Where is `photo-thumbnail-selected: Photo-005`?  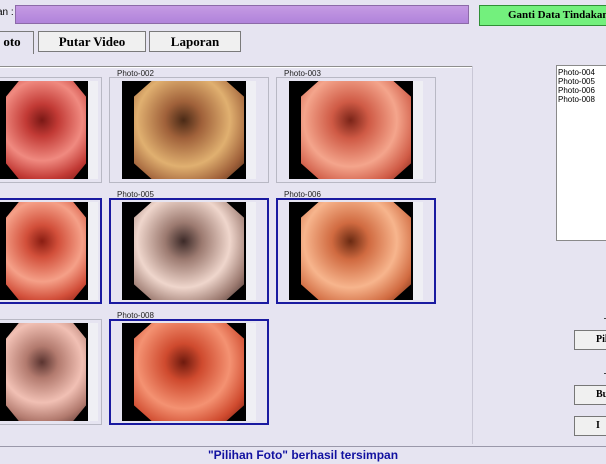 photo-thumbnail-selected: Photo-005 is located at coordinates (189, 247).